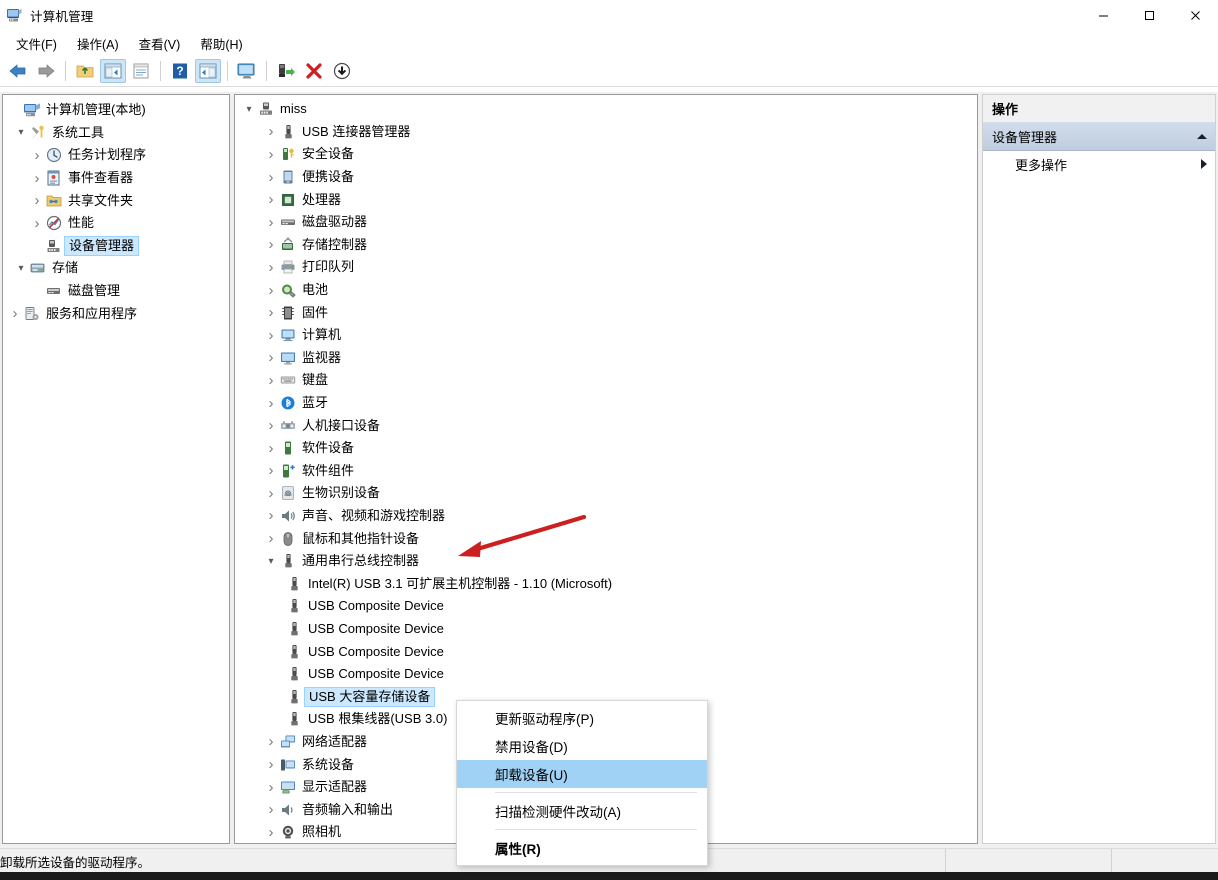 This screenshot has height=880, width=1218. I want to click on ctx-disable-device: 禁用设备(D), so click(582, 746).